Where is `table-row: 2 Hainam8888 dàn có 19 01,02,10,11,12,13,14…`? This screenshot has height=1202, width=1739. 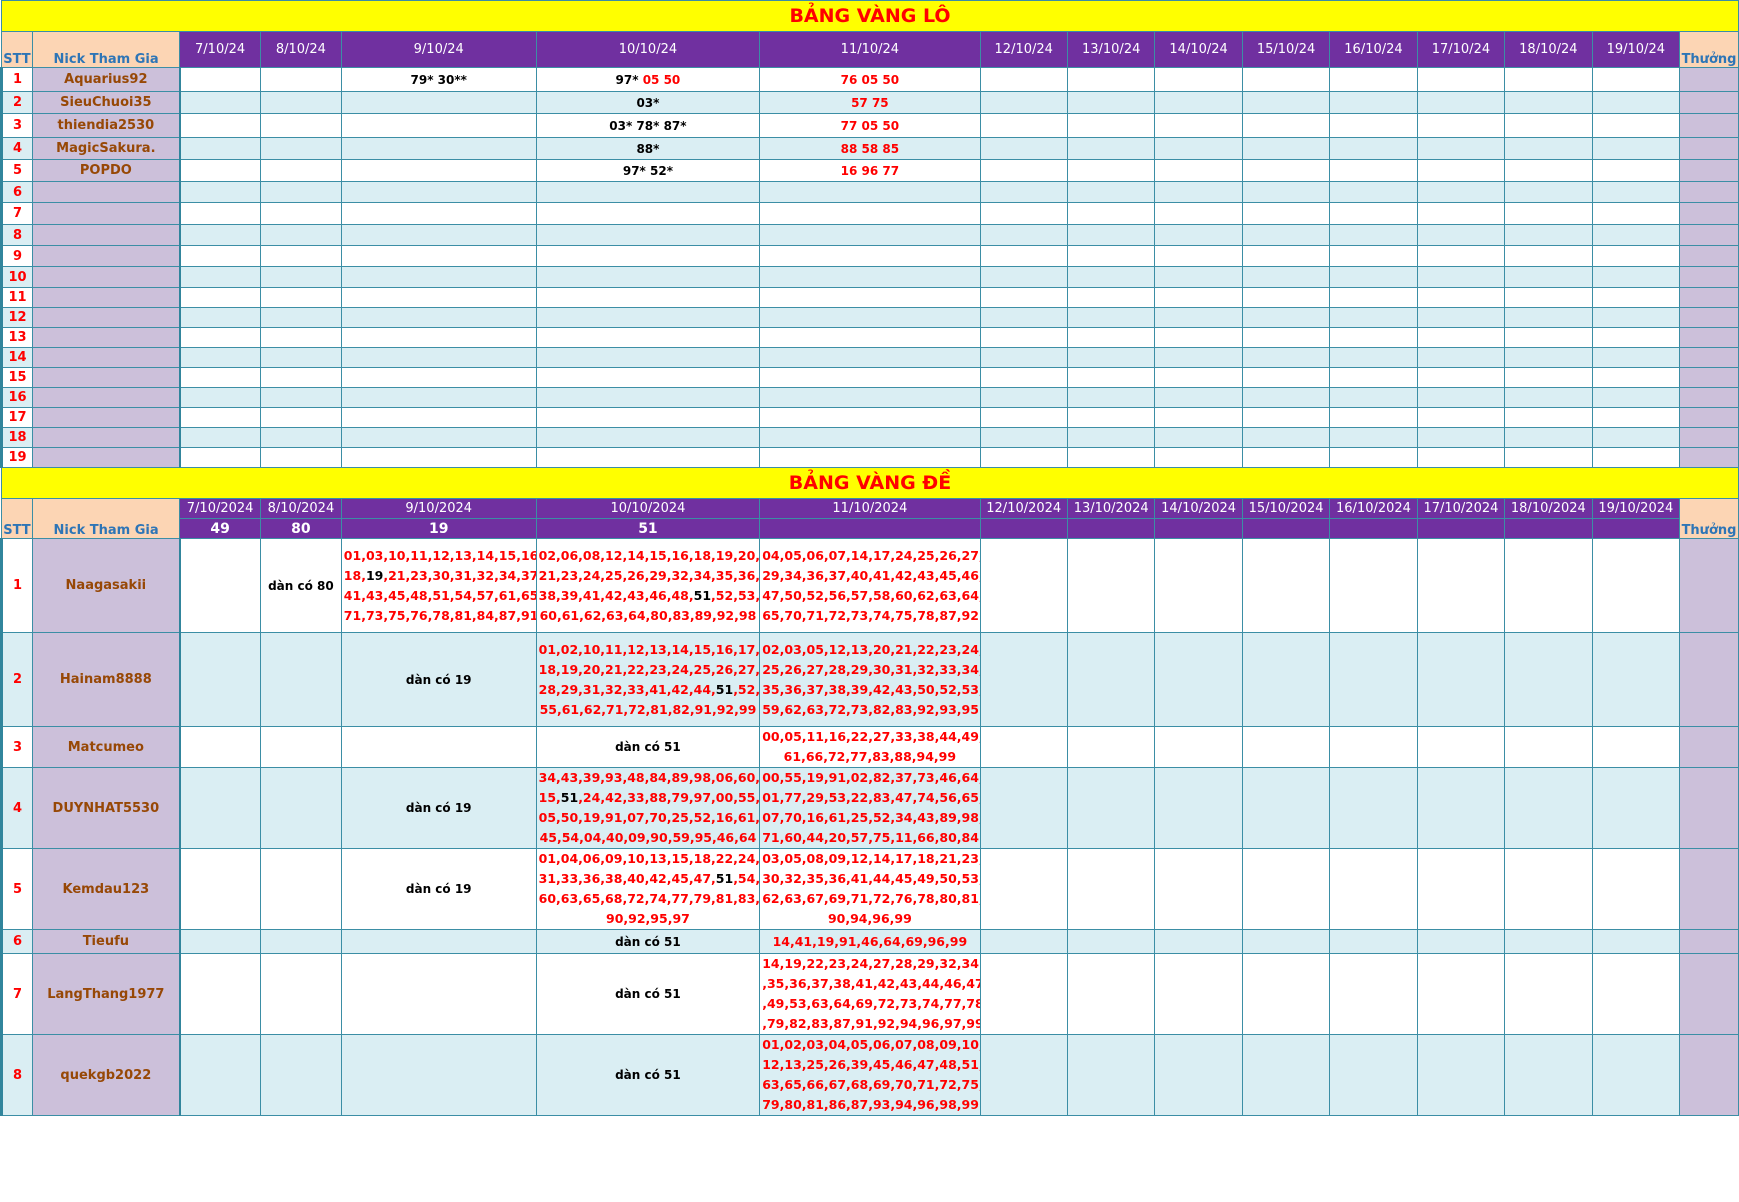 table-row: 2 Hainam8888 dàn có 19 01,02,10,11,12,13,14… is located at coordinates (869, 679).